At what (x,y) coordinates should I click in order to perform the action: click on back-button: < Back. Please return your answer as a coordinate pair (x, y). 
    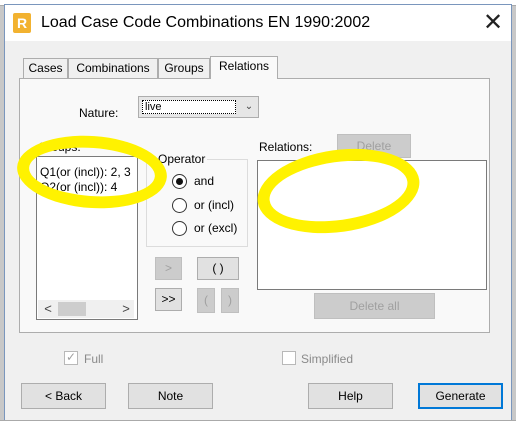
    Looking at the image, I should click on (63, 396).